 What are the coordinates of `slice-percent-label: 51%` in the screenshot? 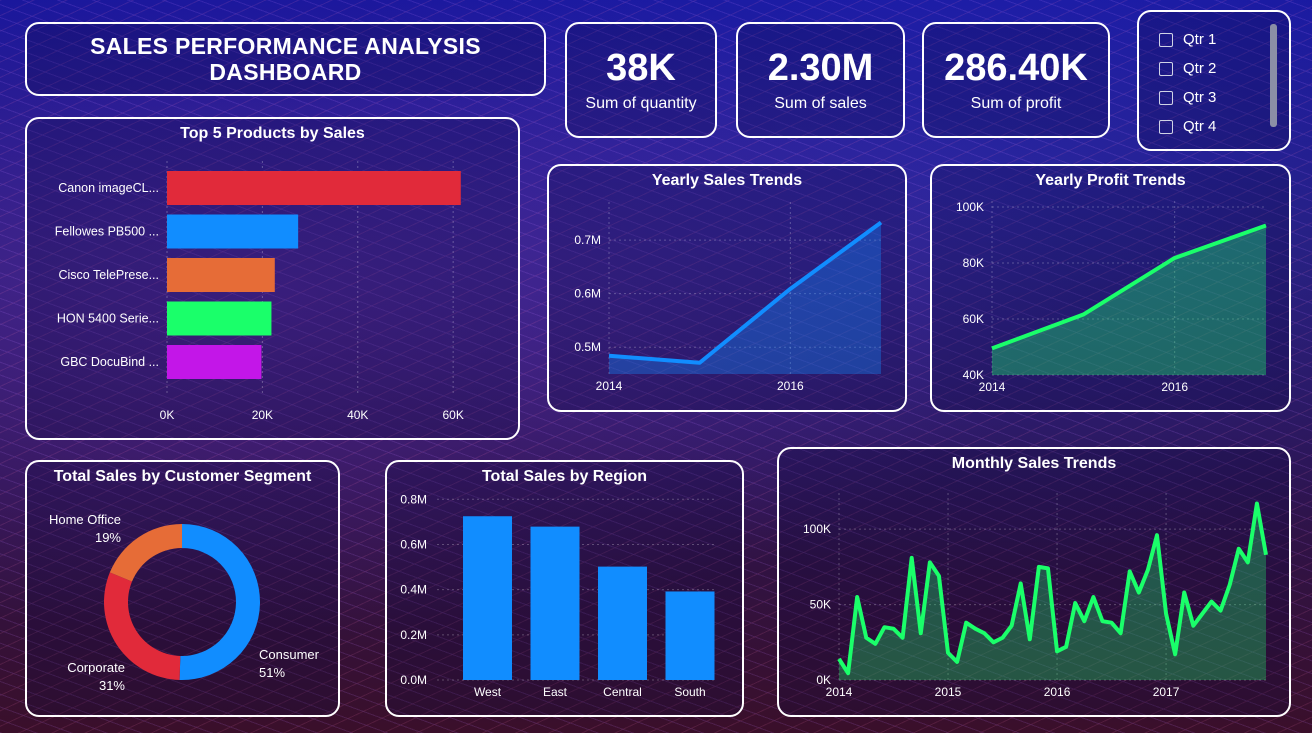 It's located at (272, 672).